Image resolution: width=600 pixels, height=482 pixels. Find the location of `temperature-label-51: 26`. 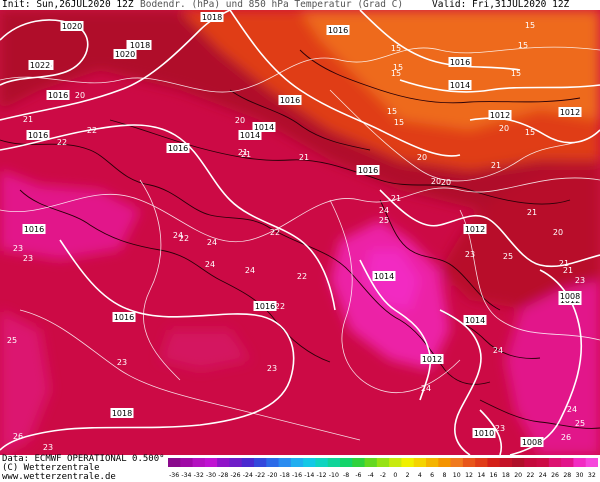

temperature-label-51: 26 is located at coordinates (18, 436).